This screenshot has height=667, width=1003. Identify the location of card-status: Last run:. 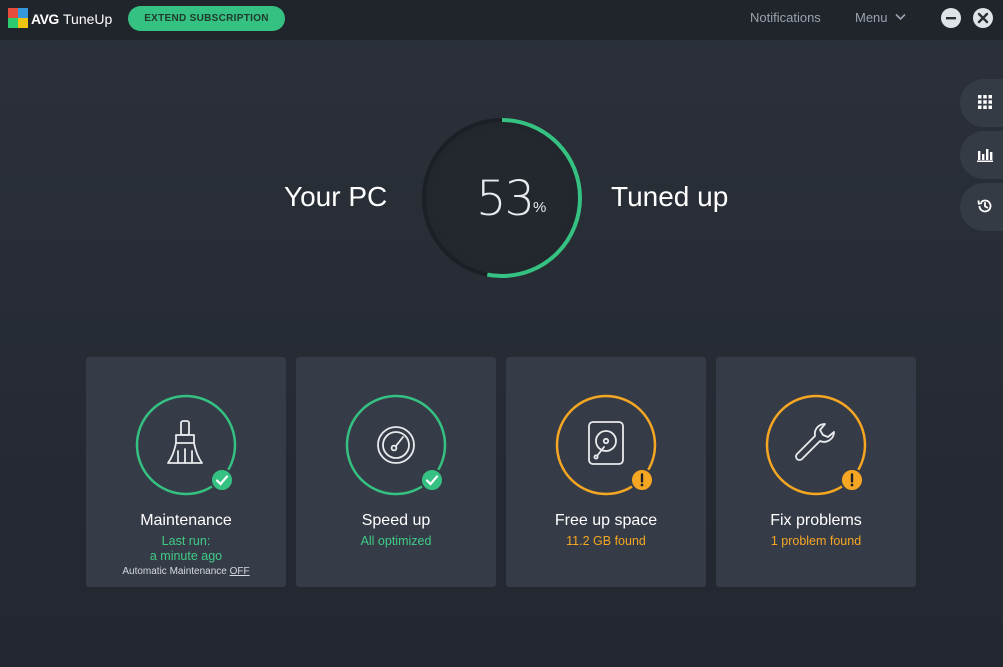
(186, 541).